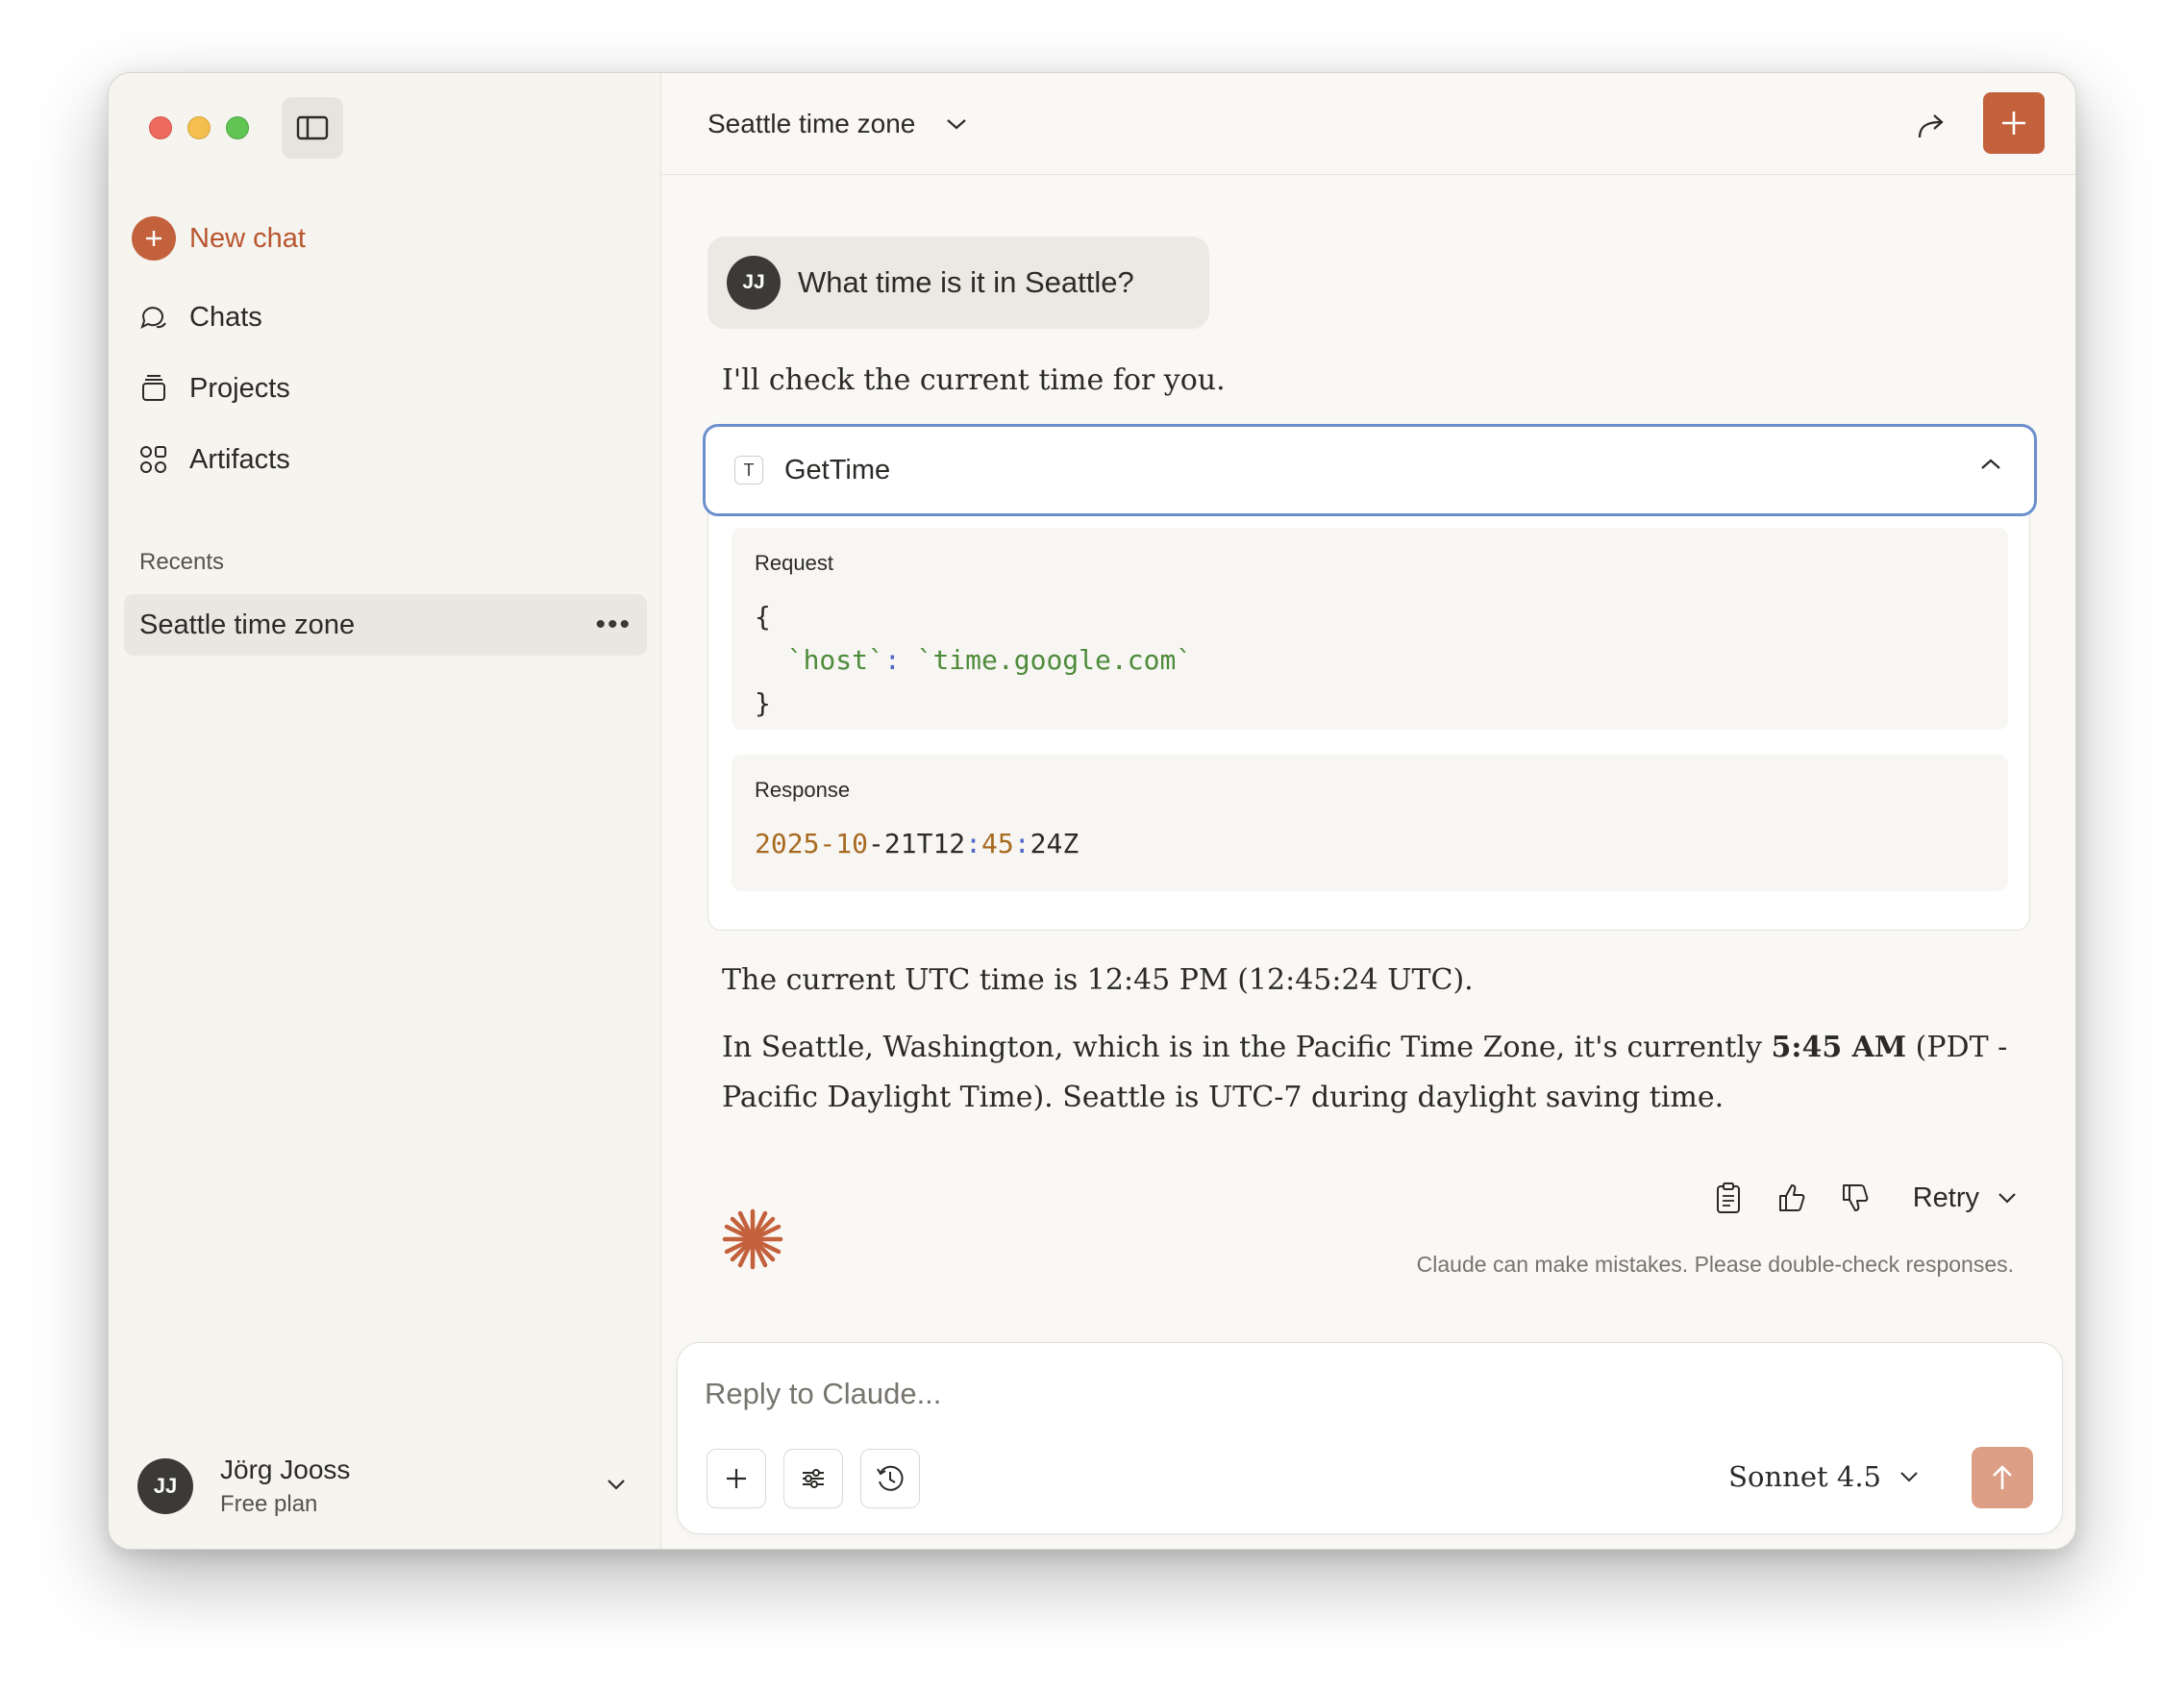  I want to click on new-chat-header-button, so click(2014, 123).